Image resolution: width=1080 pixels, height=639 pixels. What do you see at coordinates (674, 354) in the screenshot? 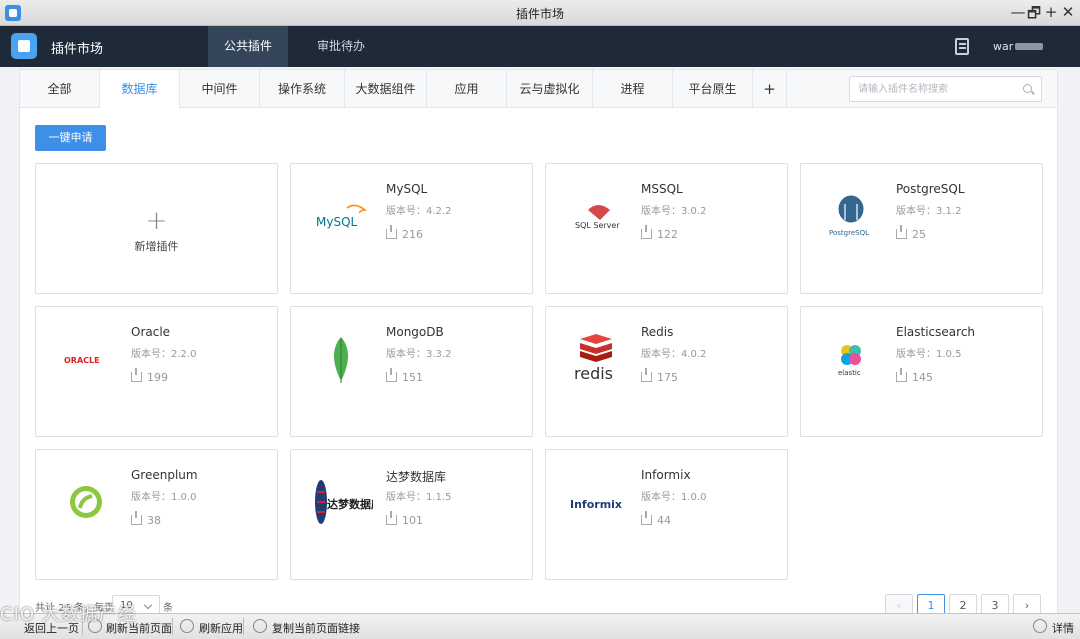
I see `plugin-version: 版本号：4.0.2` at bounding box center [674, 354].